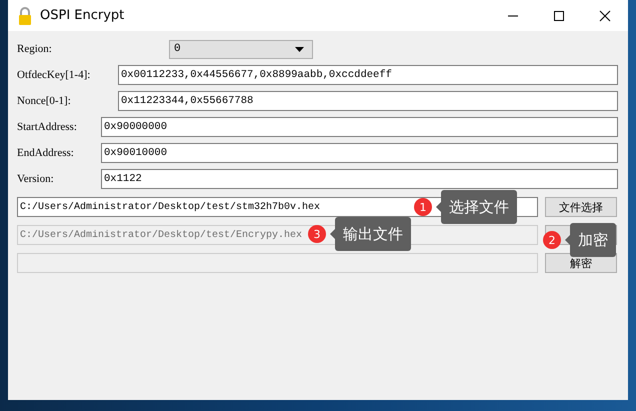 The width and height of the screenshot is (636, 411). What do you see at coordinates (368, 101) in the screenshot?
I see `input-field: 0x11223344,0x55667788` at bounding box center [368, 101].